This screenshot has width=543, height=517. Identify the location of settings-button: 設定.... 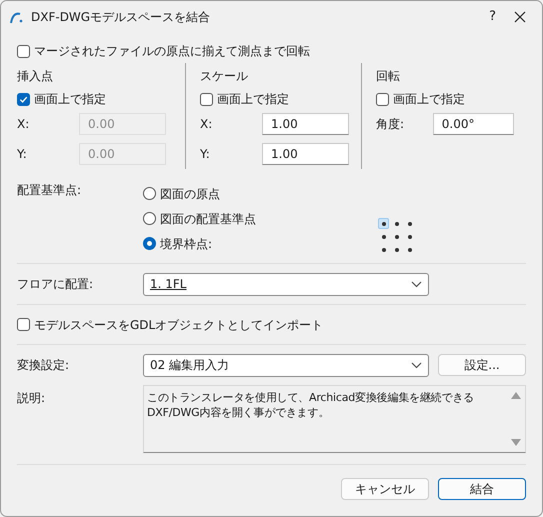
(482, 365).